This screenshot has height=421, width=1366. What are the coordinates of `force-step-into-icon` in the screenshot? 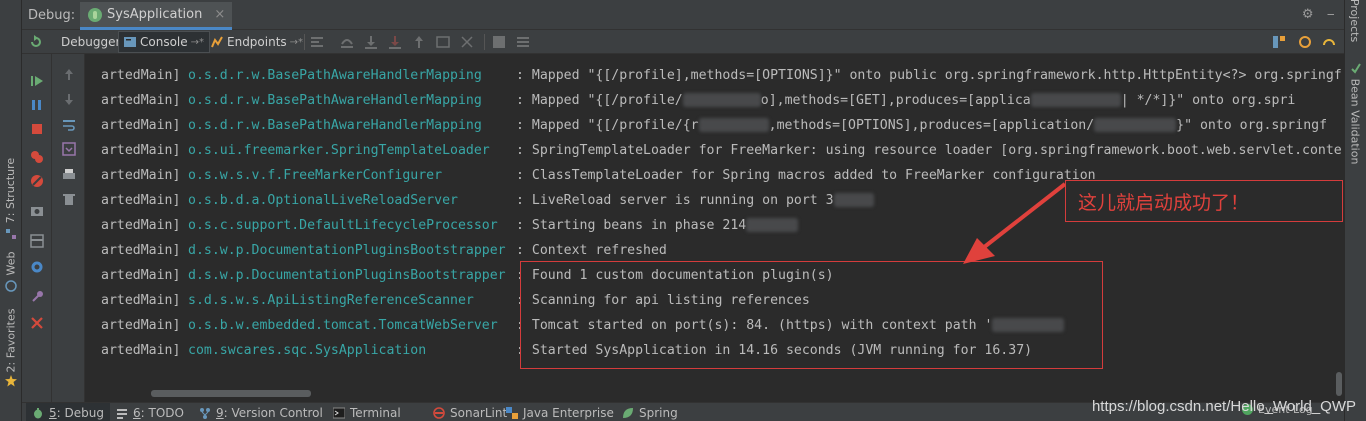 It's located at (395, 42).